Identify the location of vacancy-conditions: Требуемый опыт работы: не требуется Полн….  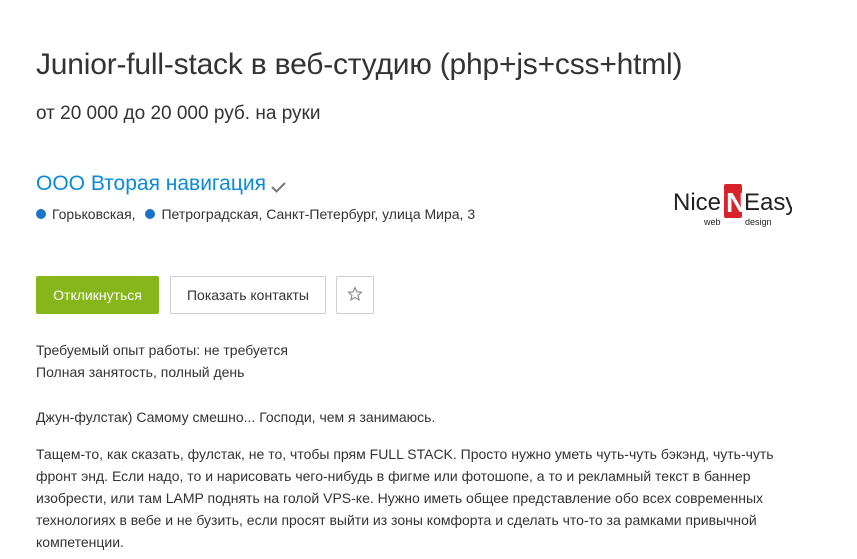
(162, 361).